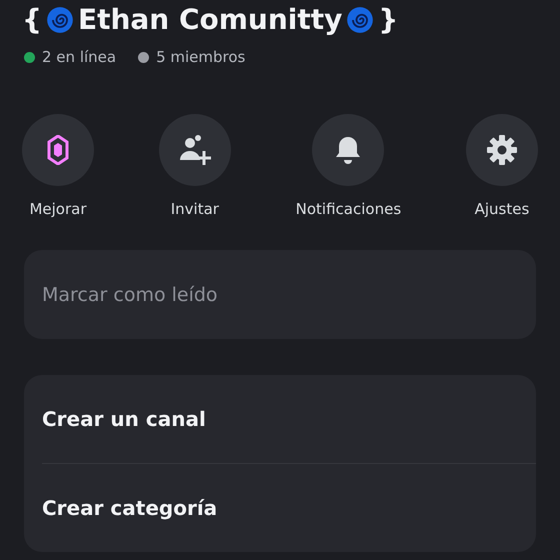 The width and height of the screenshot is (560, 560). Describe the element at coordinates (289, 508) in the screenshot. I see `menu-item: Crear categoría` at that location.